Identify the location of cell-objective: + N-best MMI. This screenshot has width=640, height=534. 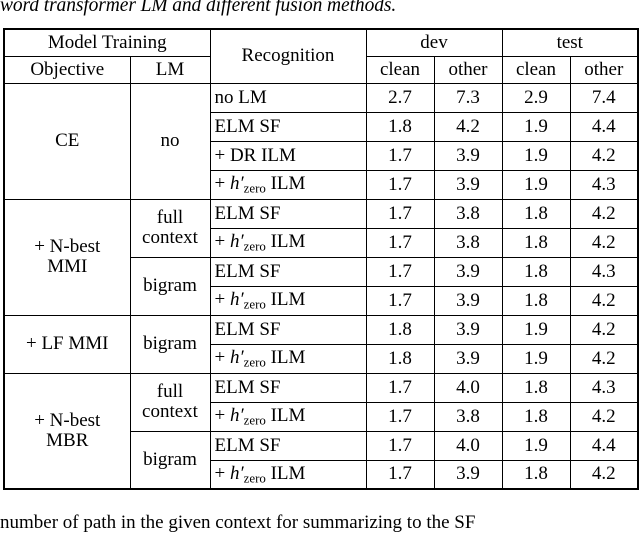
(67, 257).